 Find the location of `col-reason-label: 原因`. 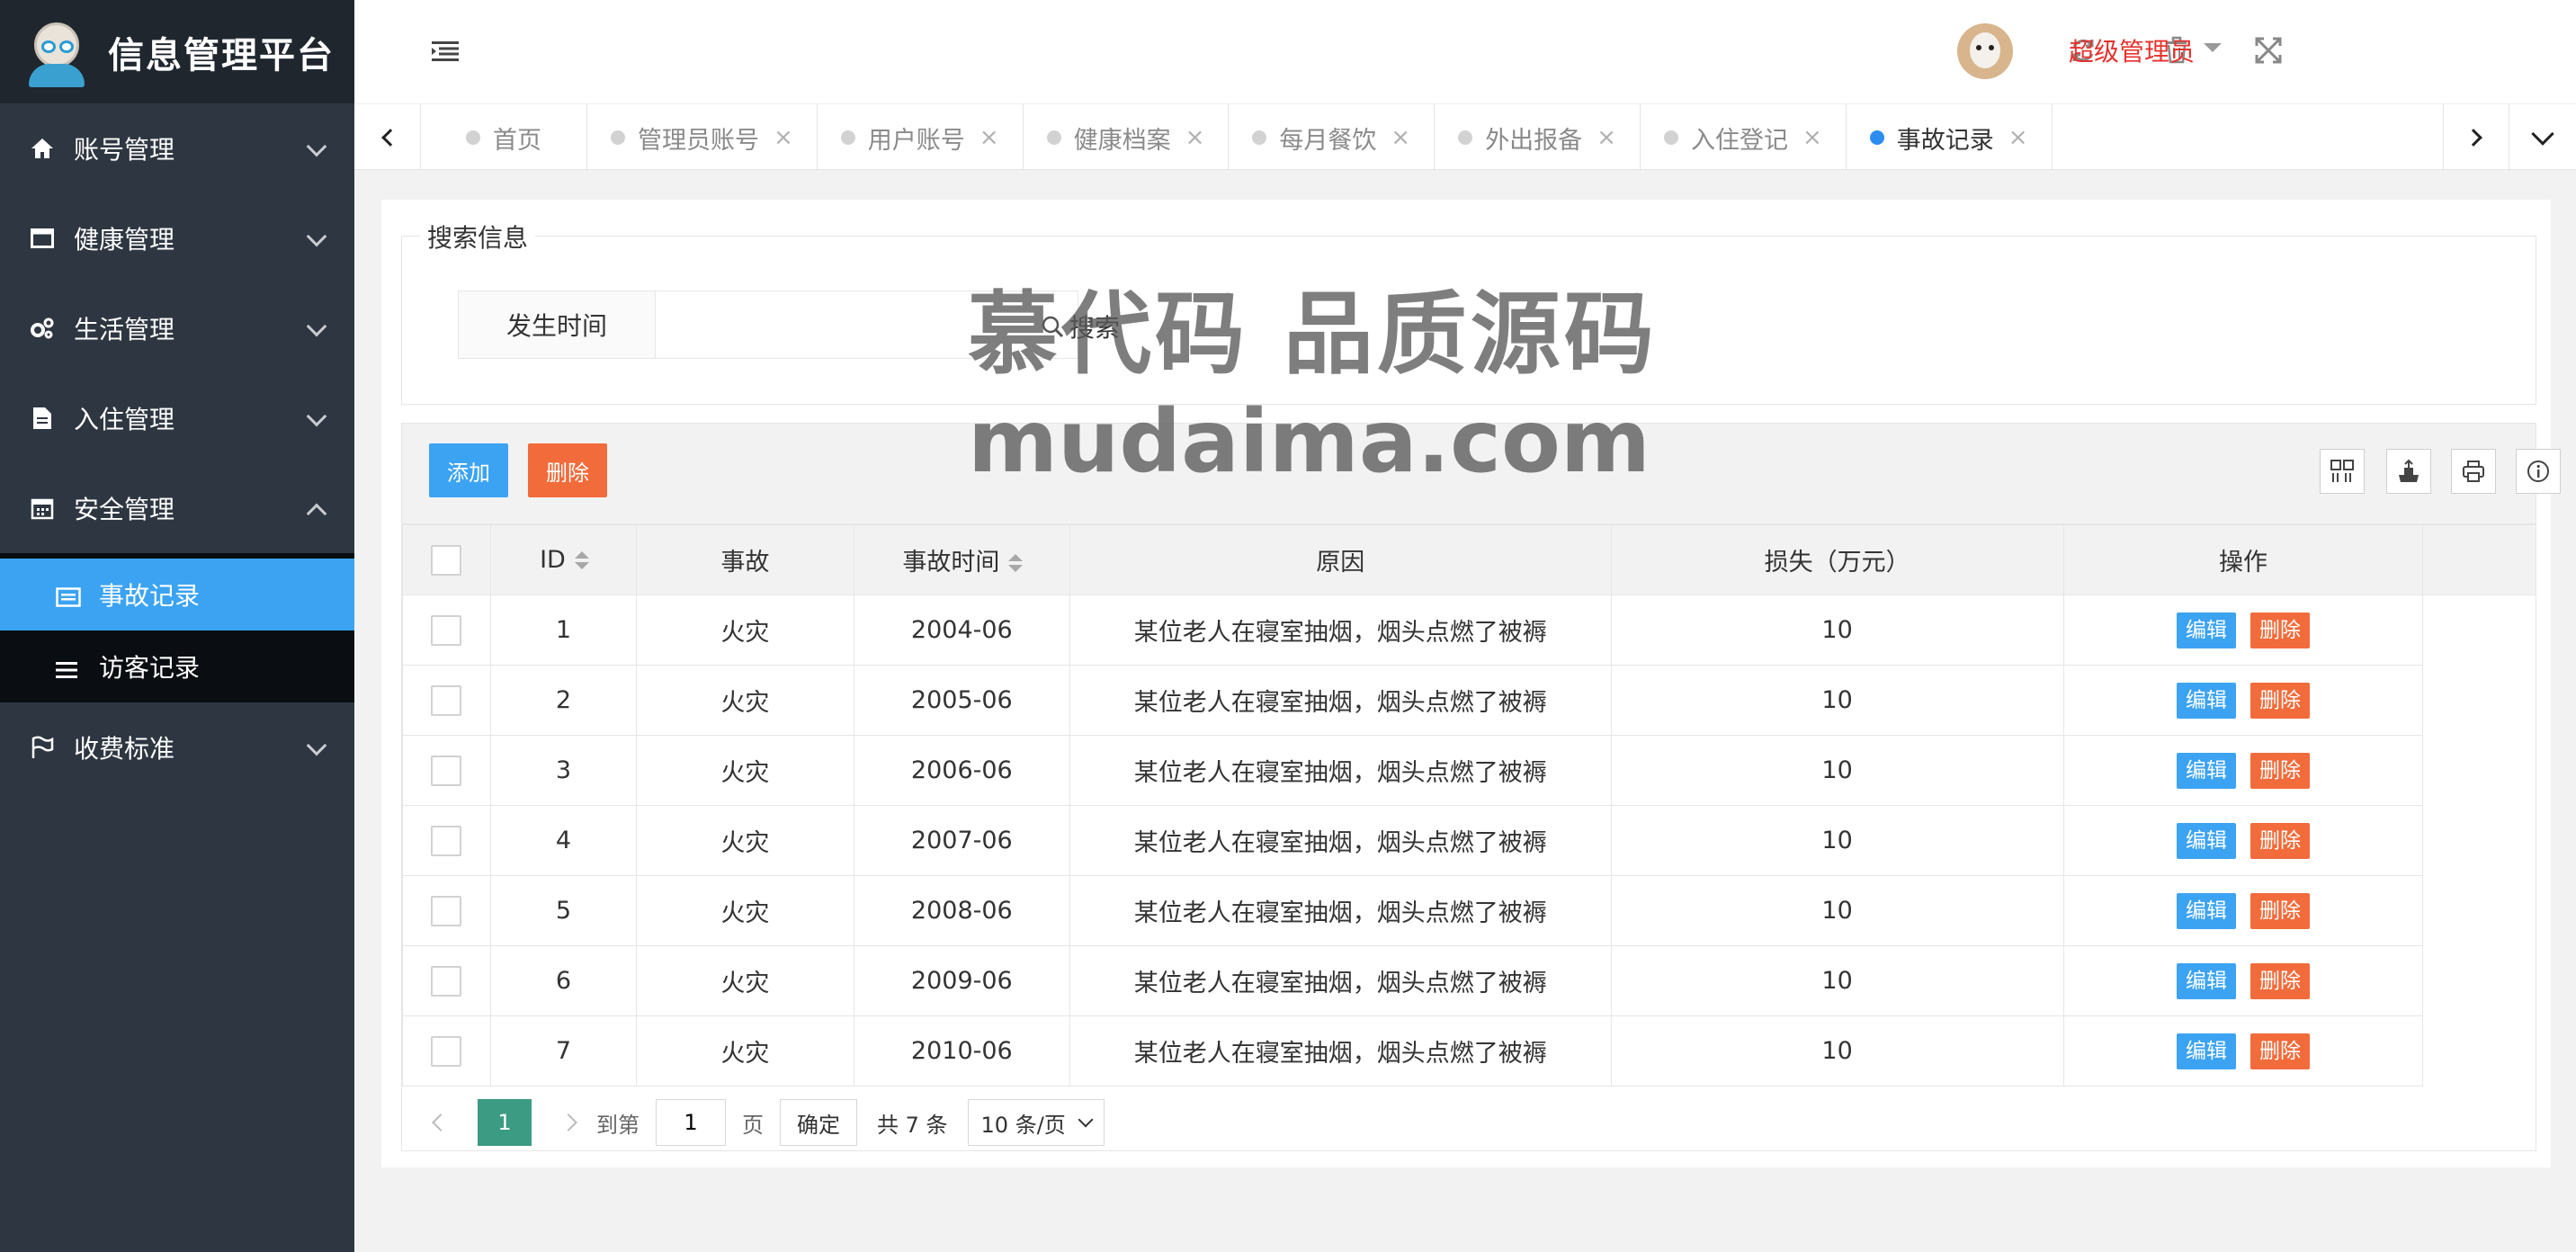

col-reason-label: 原因 is located at coordinates (1340, 563).